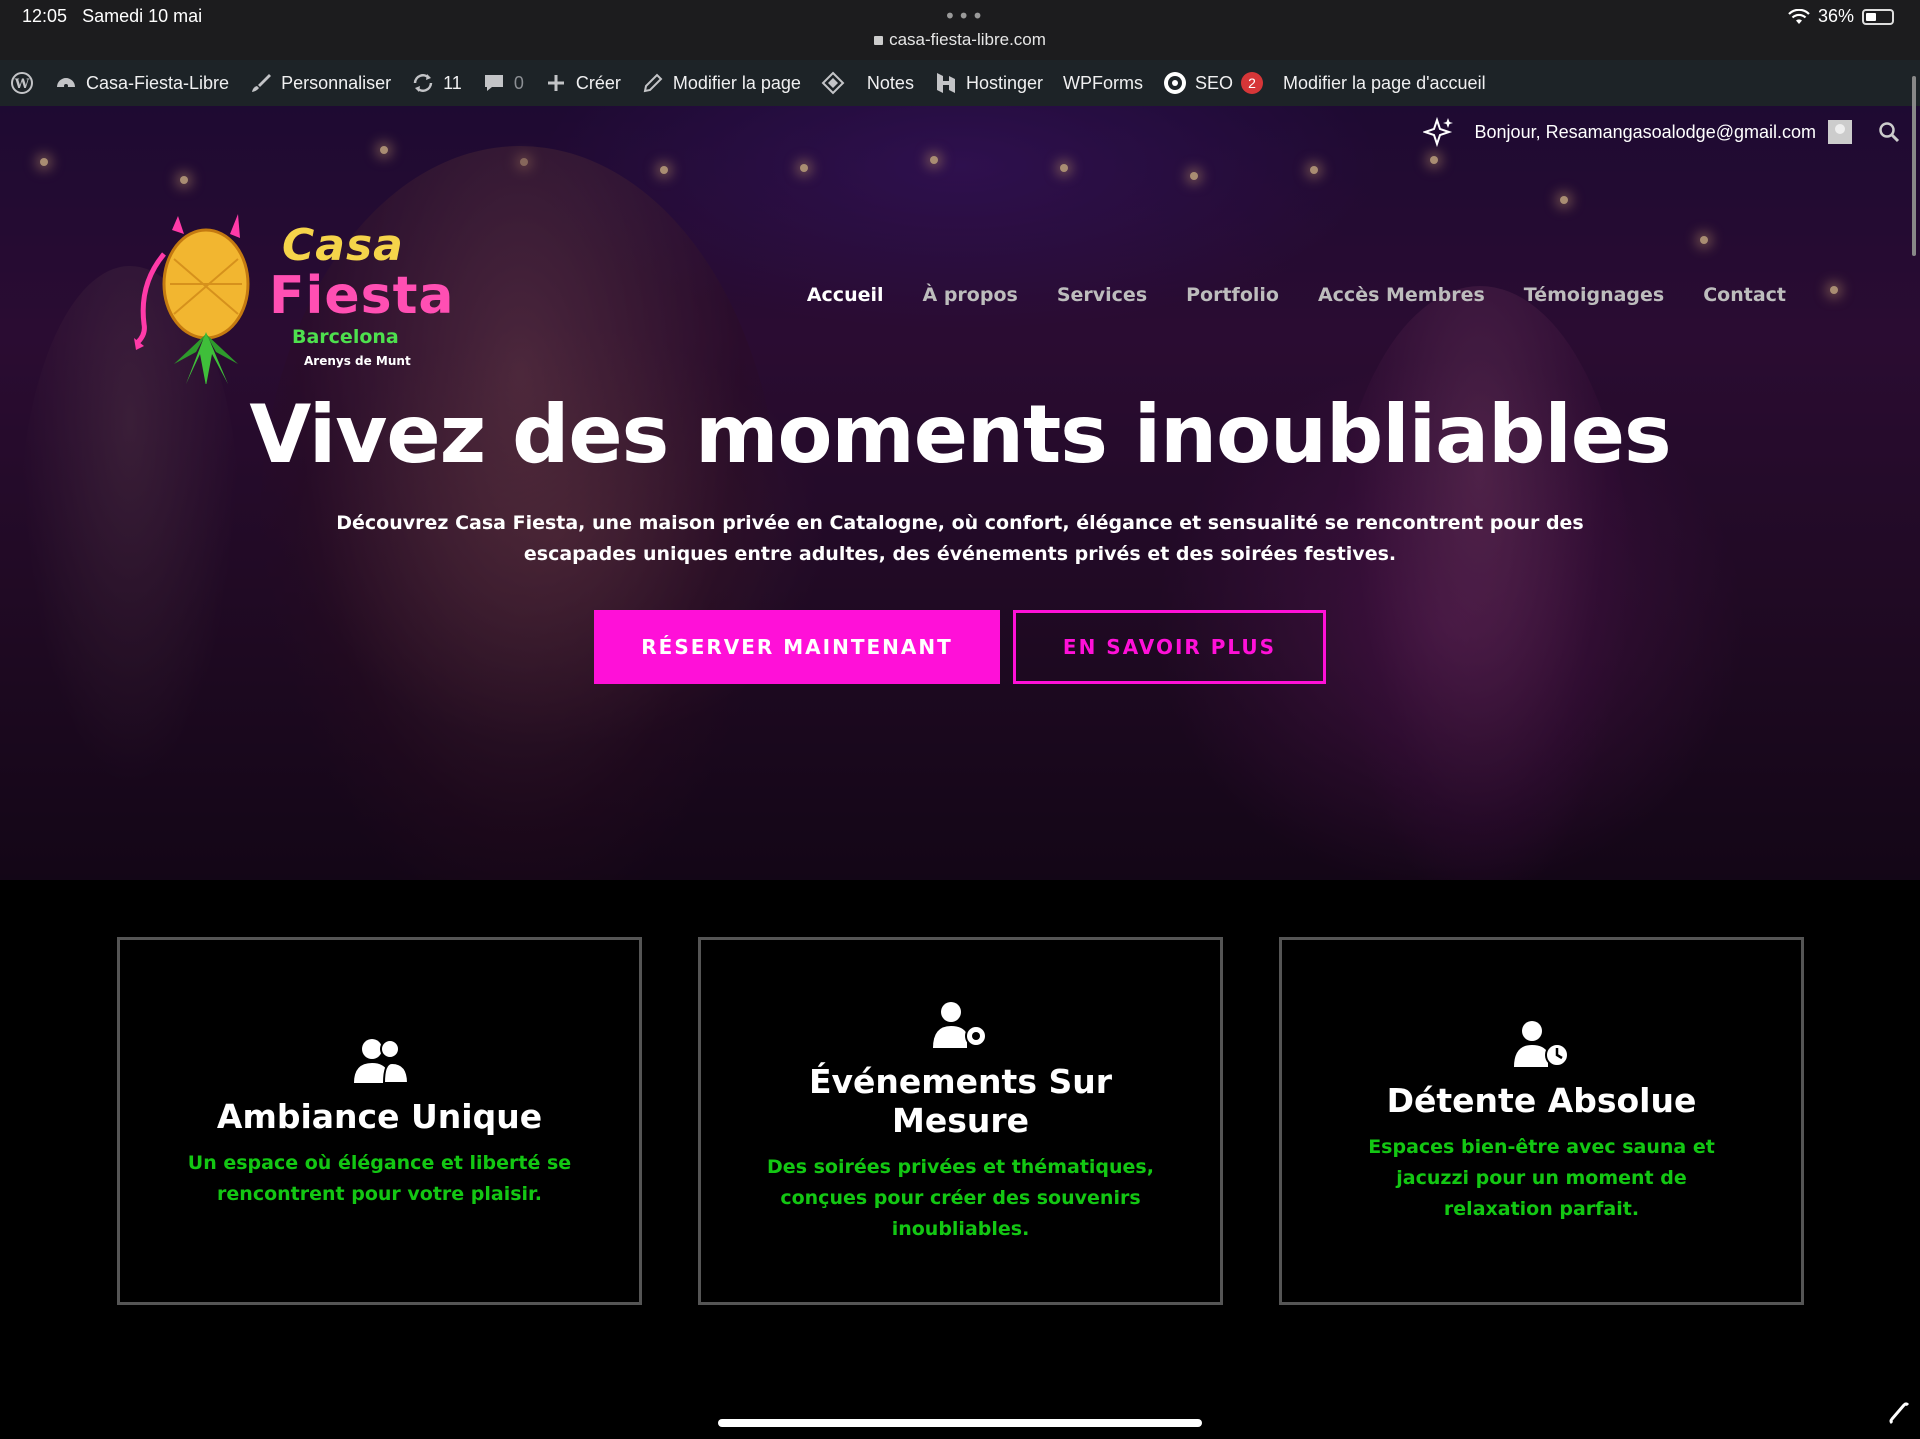 Image resolution: width=1920 pixels, height=1439 pixels. Describe the element at coordinates (1169, 647) in the screenshot. I see `learn-more-button: EN SAVOIR PLUS` at that location.